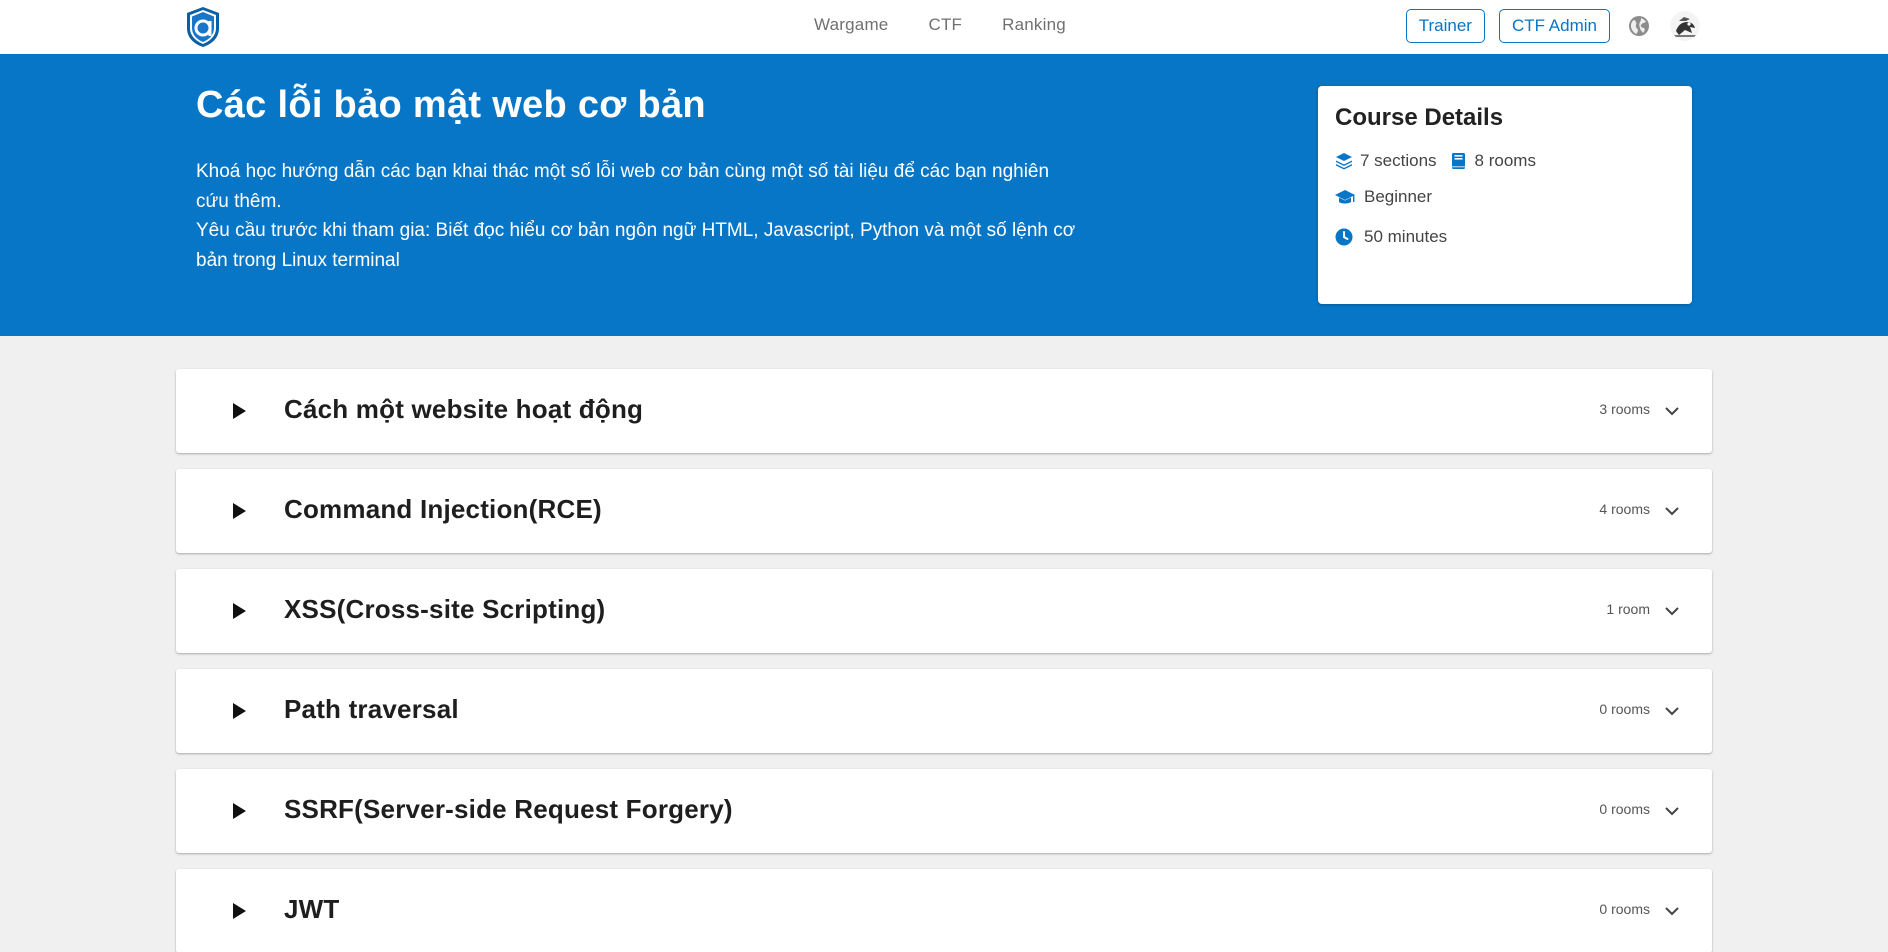  Describe the element at coordinates (1628, 609) in the screenshot. I see `section-rooms-count: 1 room` at that location.